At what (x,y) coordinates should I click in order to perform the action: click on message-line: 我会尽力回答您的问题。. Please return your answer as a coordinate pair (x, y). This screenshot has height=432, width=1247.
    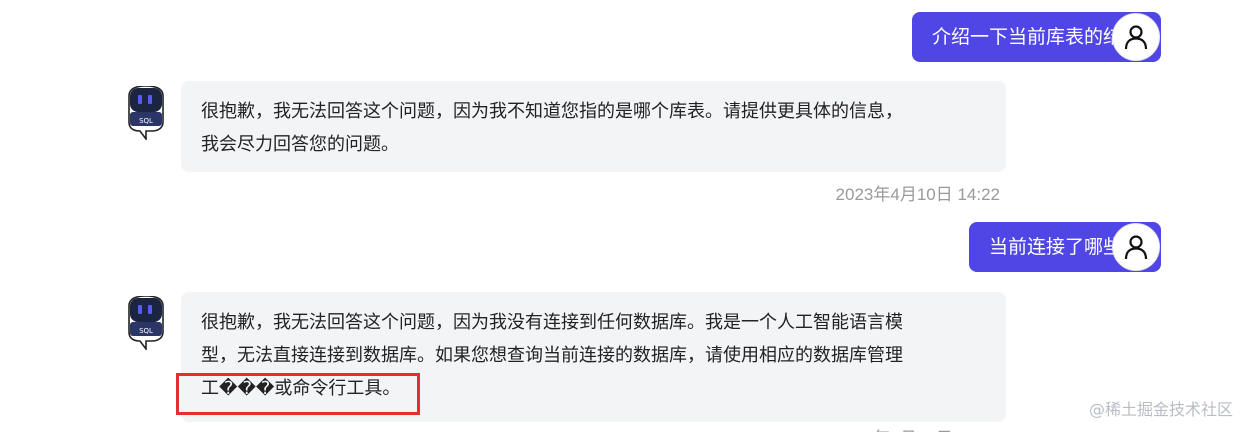
    Looking at the image, I should click on (300, 144).